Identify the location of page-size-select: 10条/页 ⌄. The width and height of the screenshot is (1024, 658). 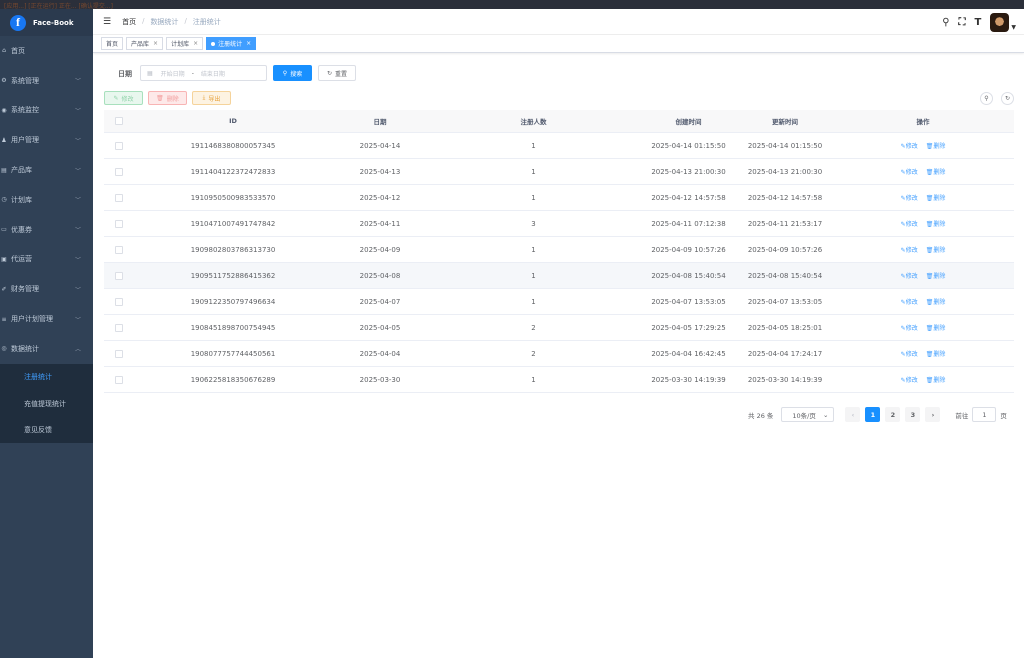
(808, 414).